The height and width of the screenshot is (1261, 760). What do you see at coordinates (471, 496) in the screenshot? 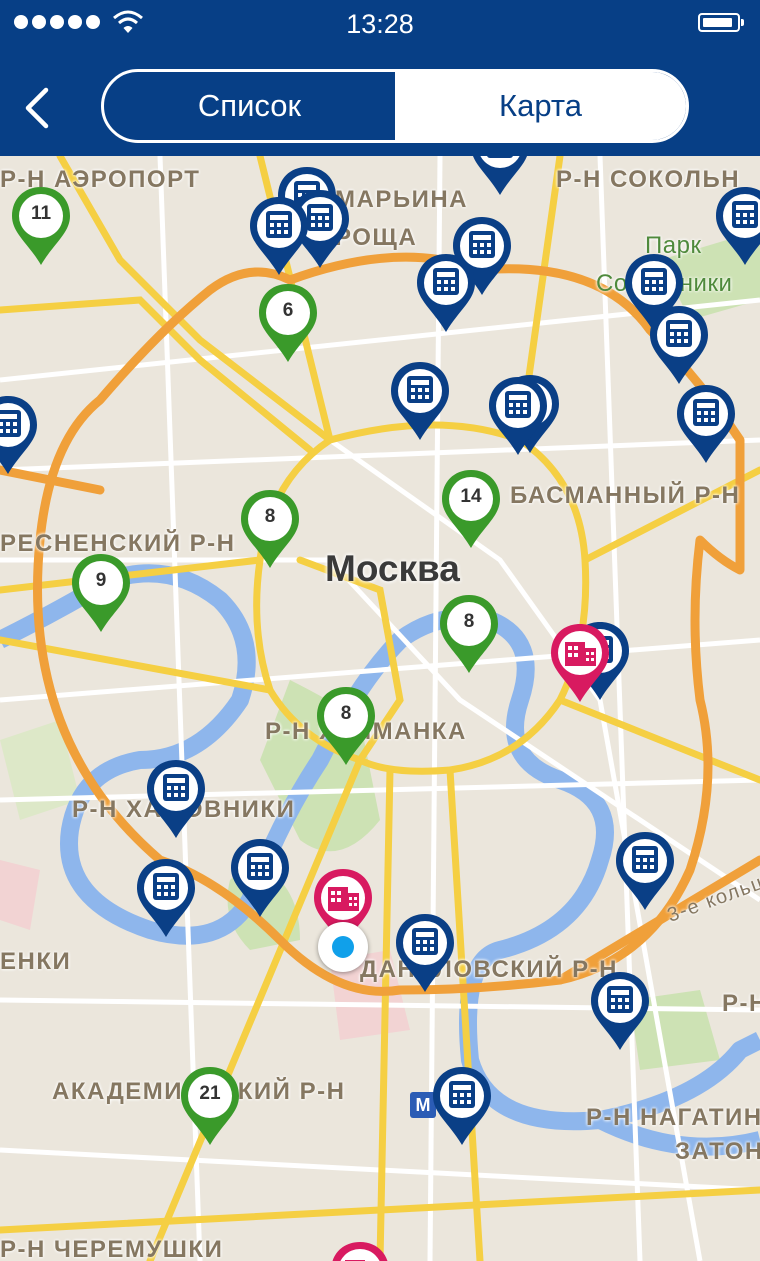
I see `cluster-count: 14` at bounding box center [471, 496].